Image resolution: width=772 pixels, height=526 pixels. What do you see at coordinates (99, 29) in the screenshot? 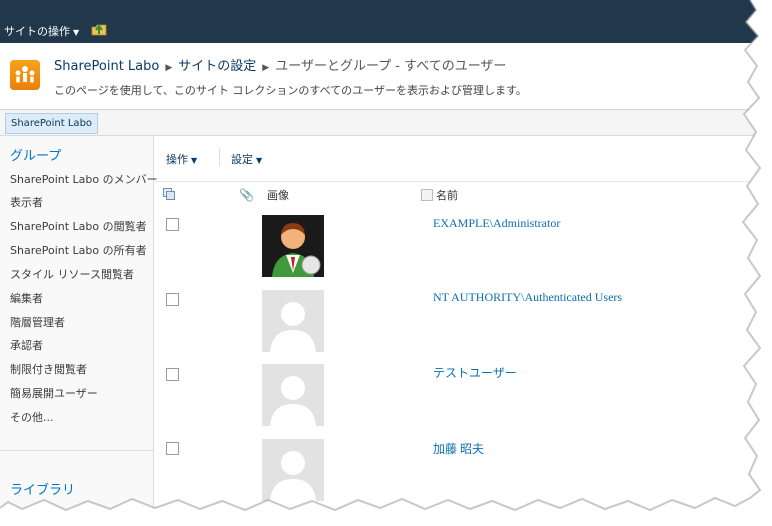
I see `navigate-up-icon` at bounding box center [99, 29].